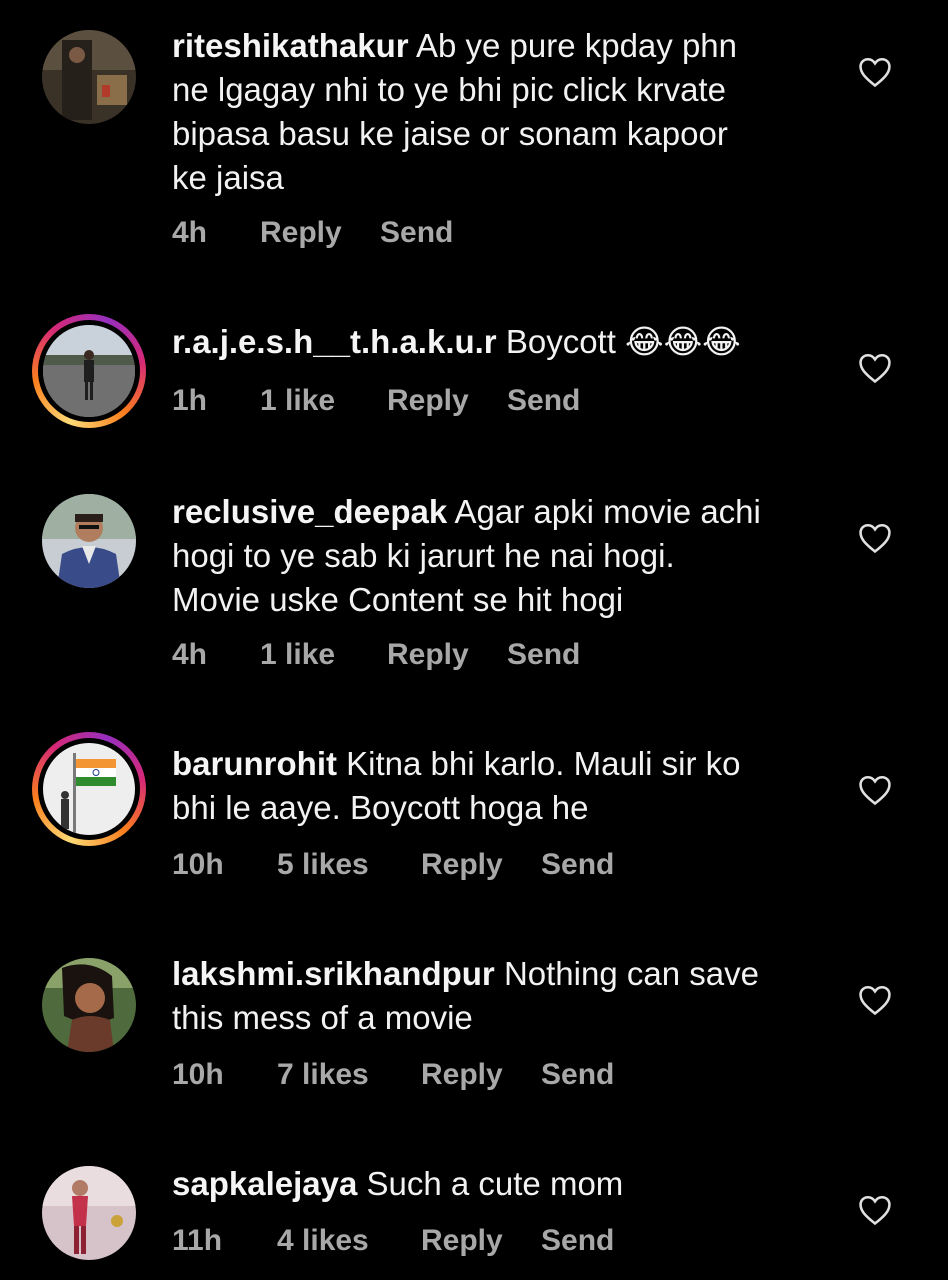  What do you see at coordinates (323, 1075) in the screenshot?
I see `comment-likes: 7 likes` at bounding box center [323, 1075].